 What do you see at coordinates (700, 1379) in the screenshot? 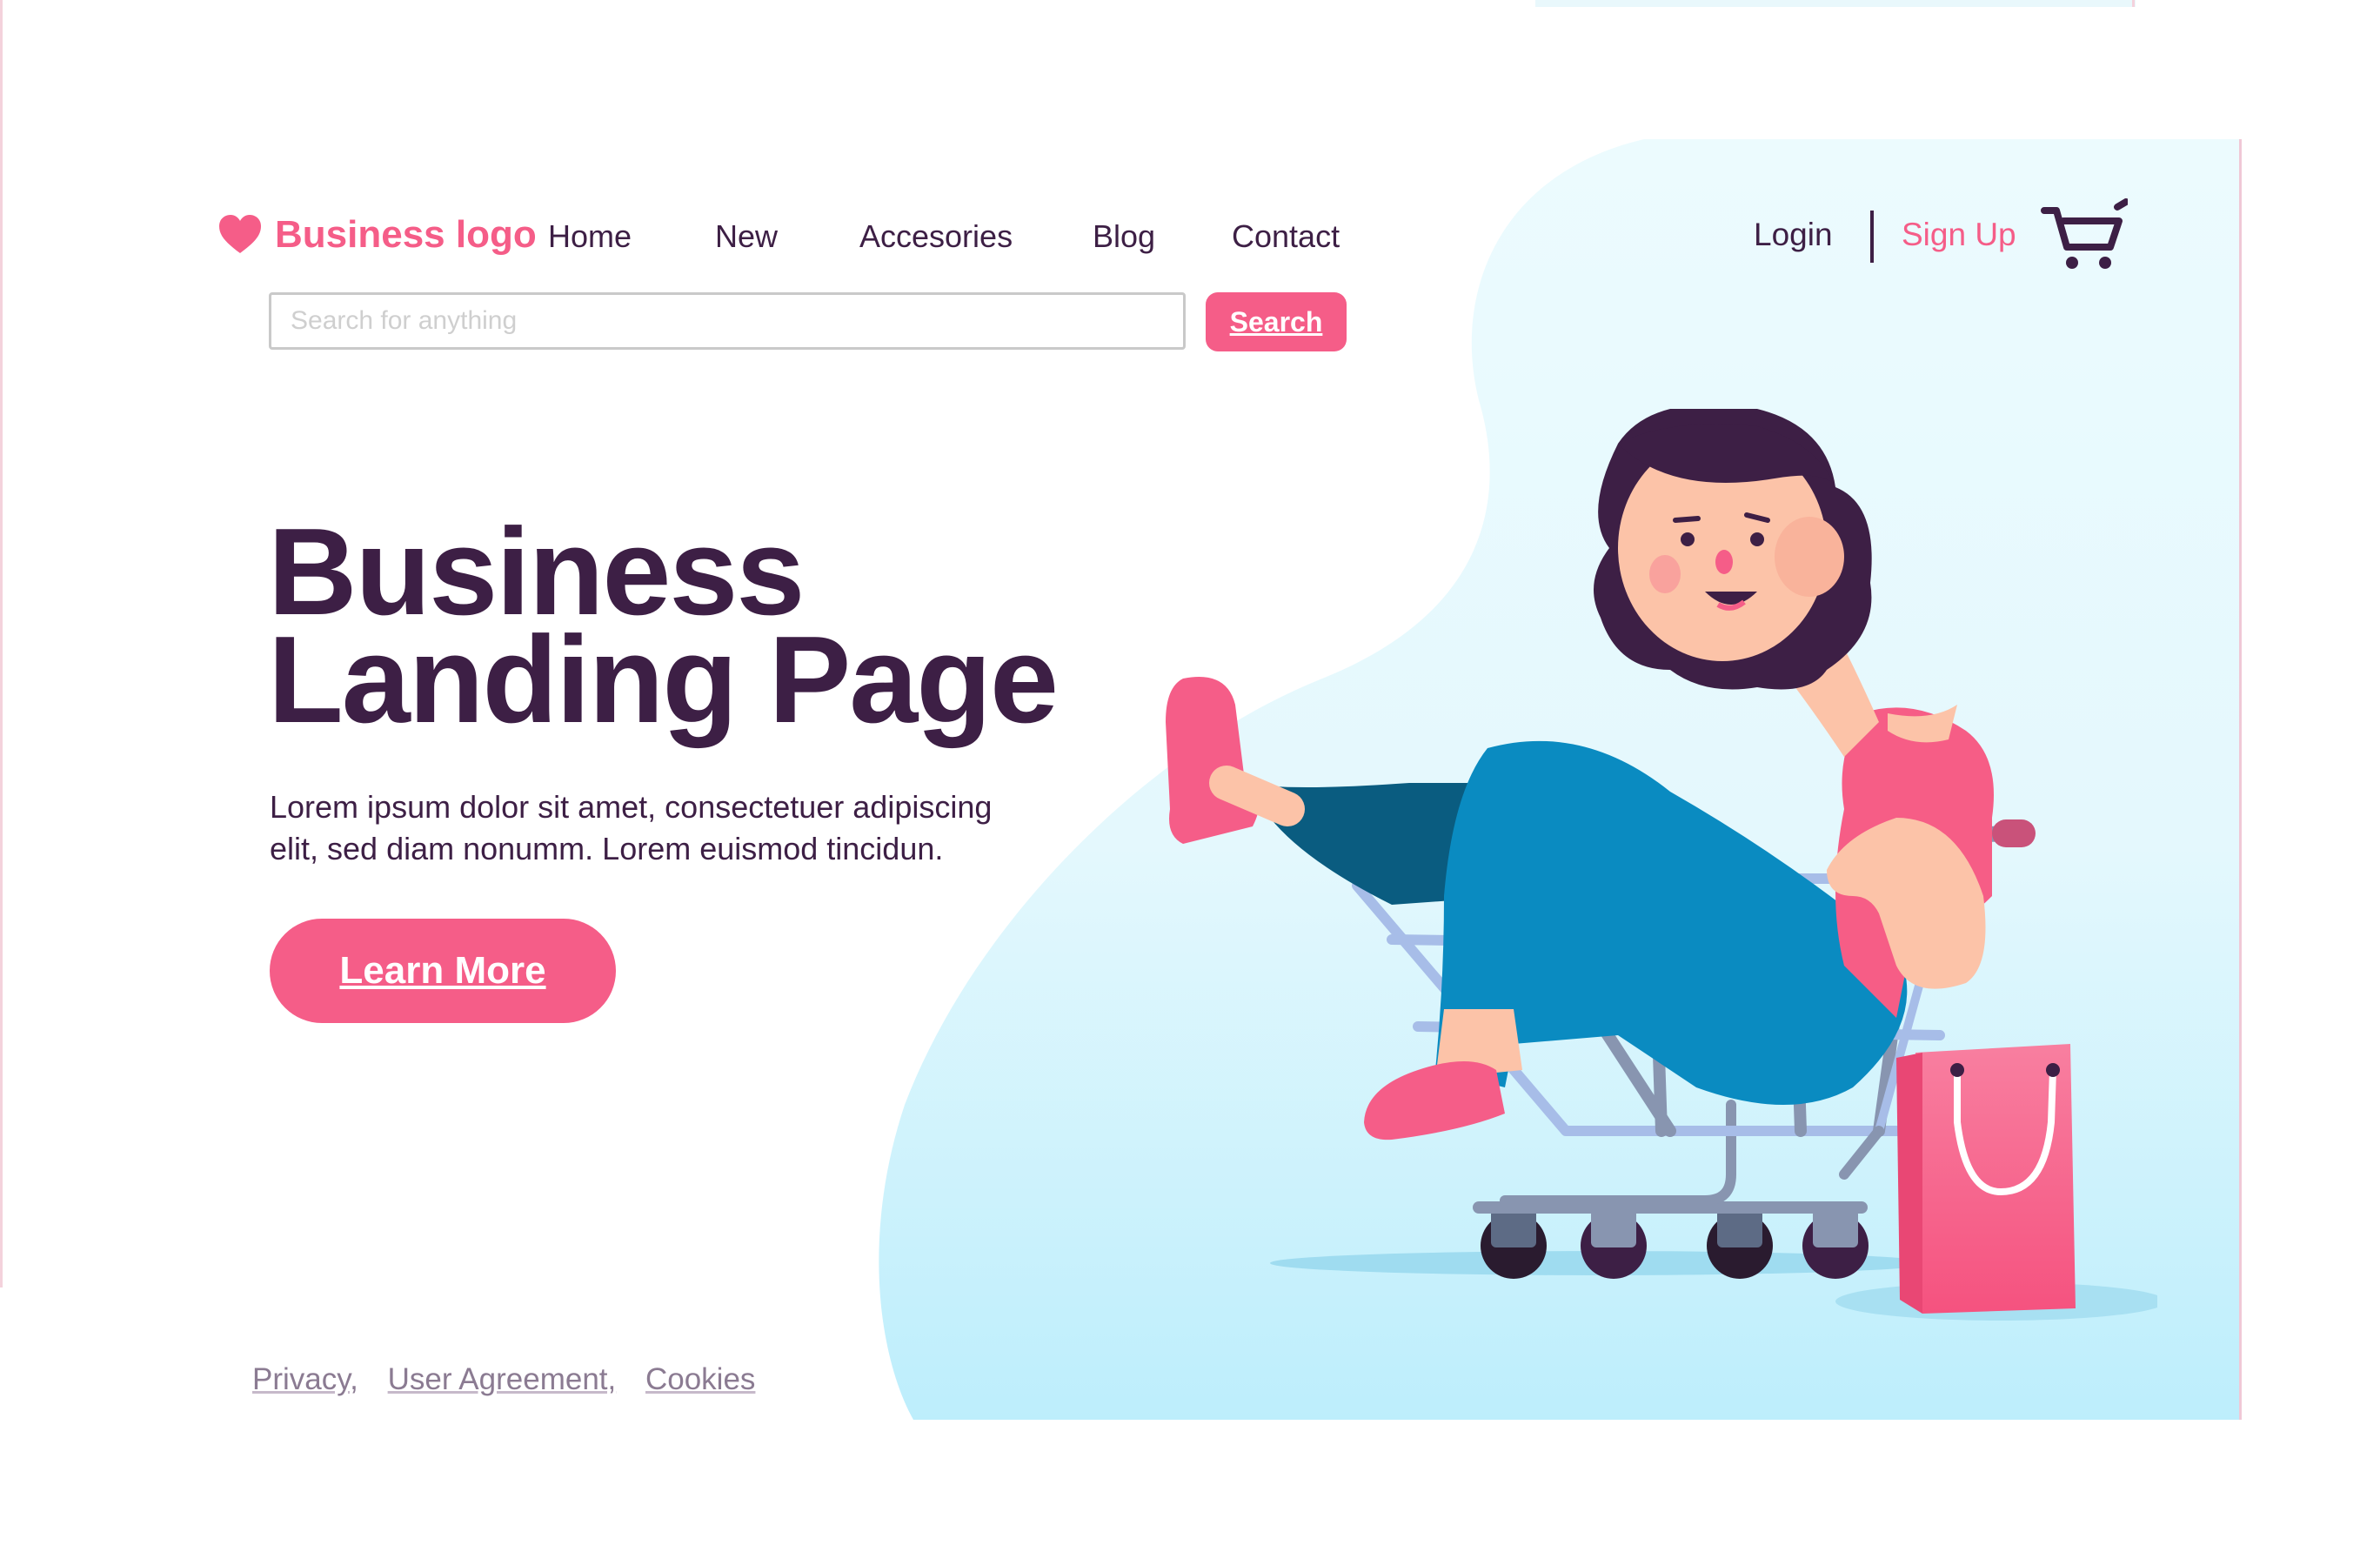
I see `footer-link-cookies: Cookies` at bounding box center [700, 1379].